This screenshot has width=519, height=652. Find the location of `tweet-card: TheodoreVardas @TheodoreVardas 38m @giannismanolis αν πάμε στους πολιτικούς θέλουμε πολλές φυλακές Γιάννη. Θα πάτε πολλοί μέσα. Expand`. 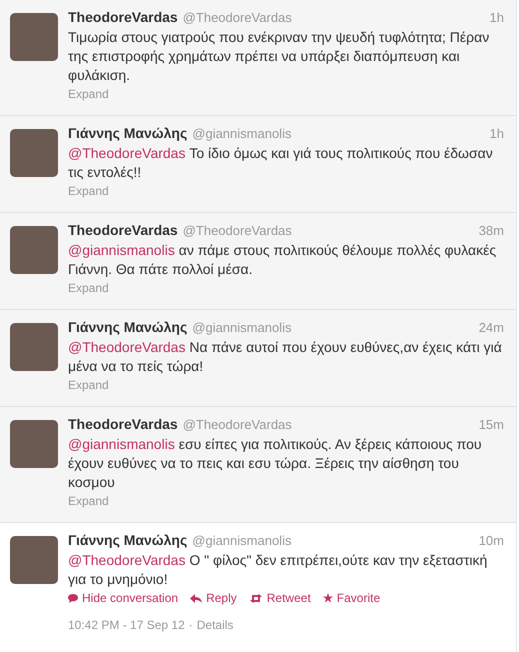

tweet-card: TheodoreVardas @TheodoreVardas 38m @giannismanolis αν πάμε στους πολιτικούς θέλουμε πολλές φυλακές Γιάννη. Θα πάτε πολλοί μέσα. Expand is located at coordinates (258, 261).